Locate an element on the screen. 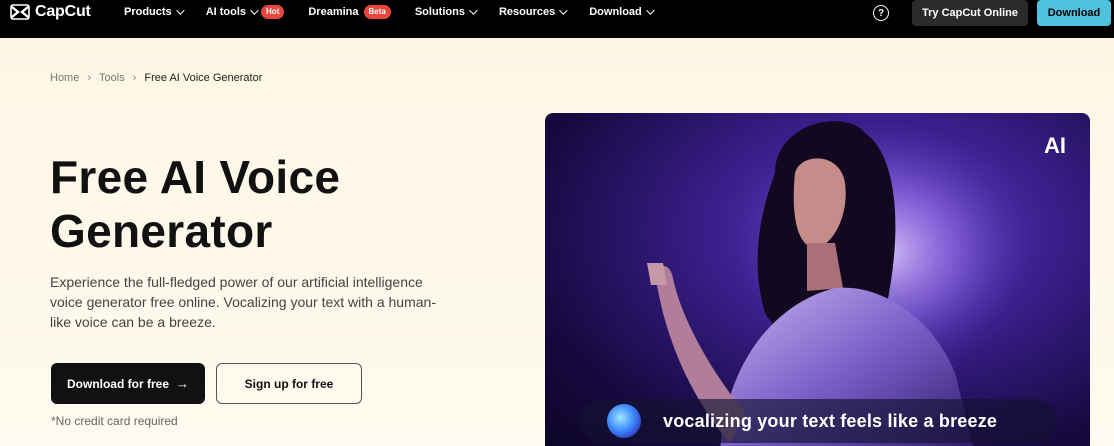 The image size is (1114, 446). download-button: Download is located at coordinates (1074, 13).